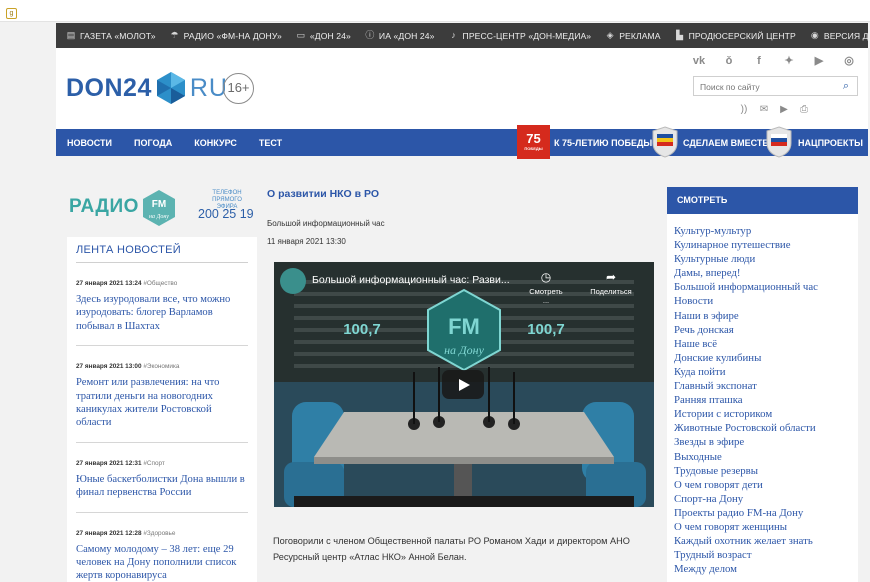 This screenshot has width=870, height=582. Describe the element at coordinates (153, 143) in the screenshot. I see `nav-item-weather: ПОГОДА` at that location.